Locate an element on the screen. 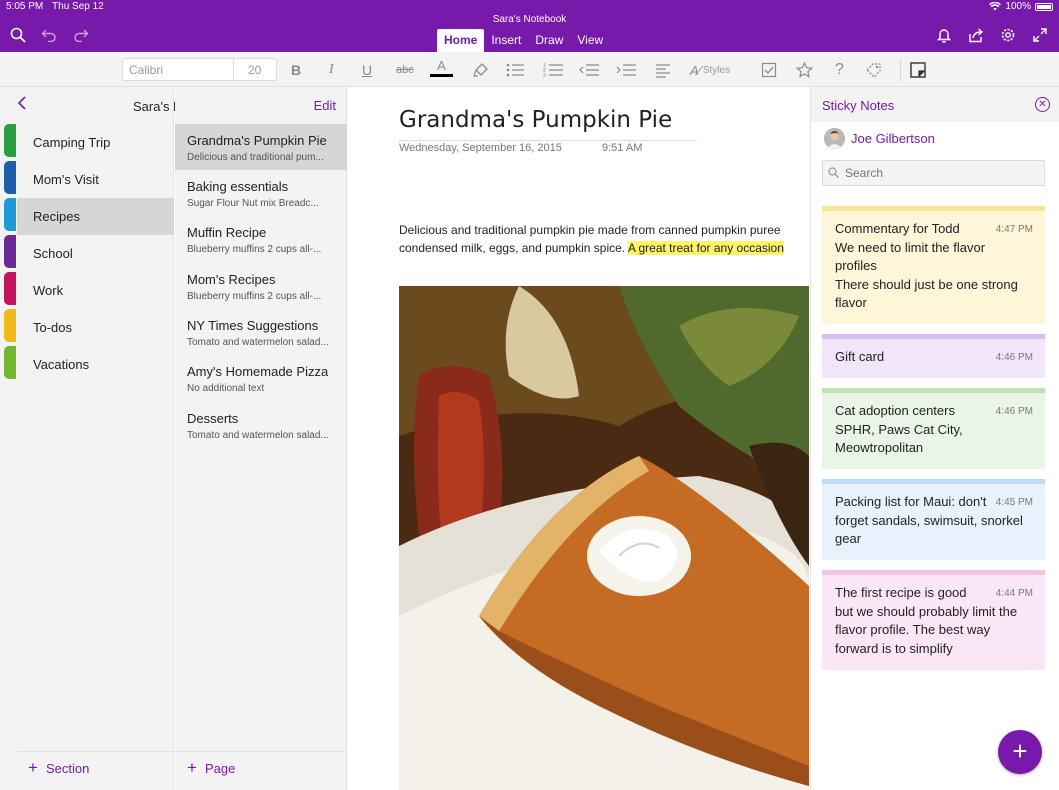 This screenshot has height=790, width=1059. status-bar-left: 5:05 PM Thu Sep 12 is located at coordinates (55, 6).